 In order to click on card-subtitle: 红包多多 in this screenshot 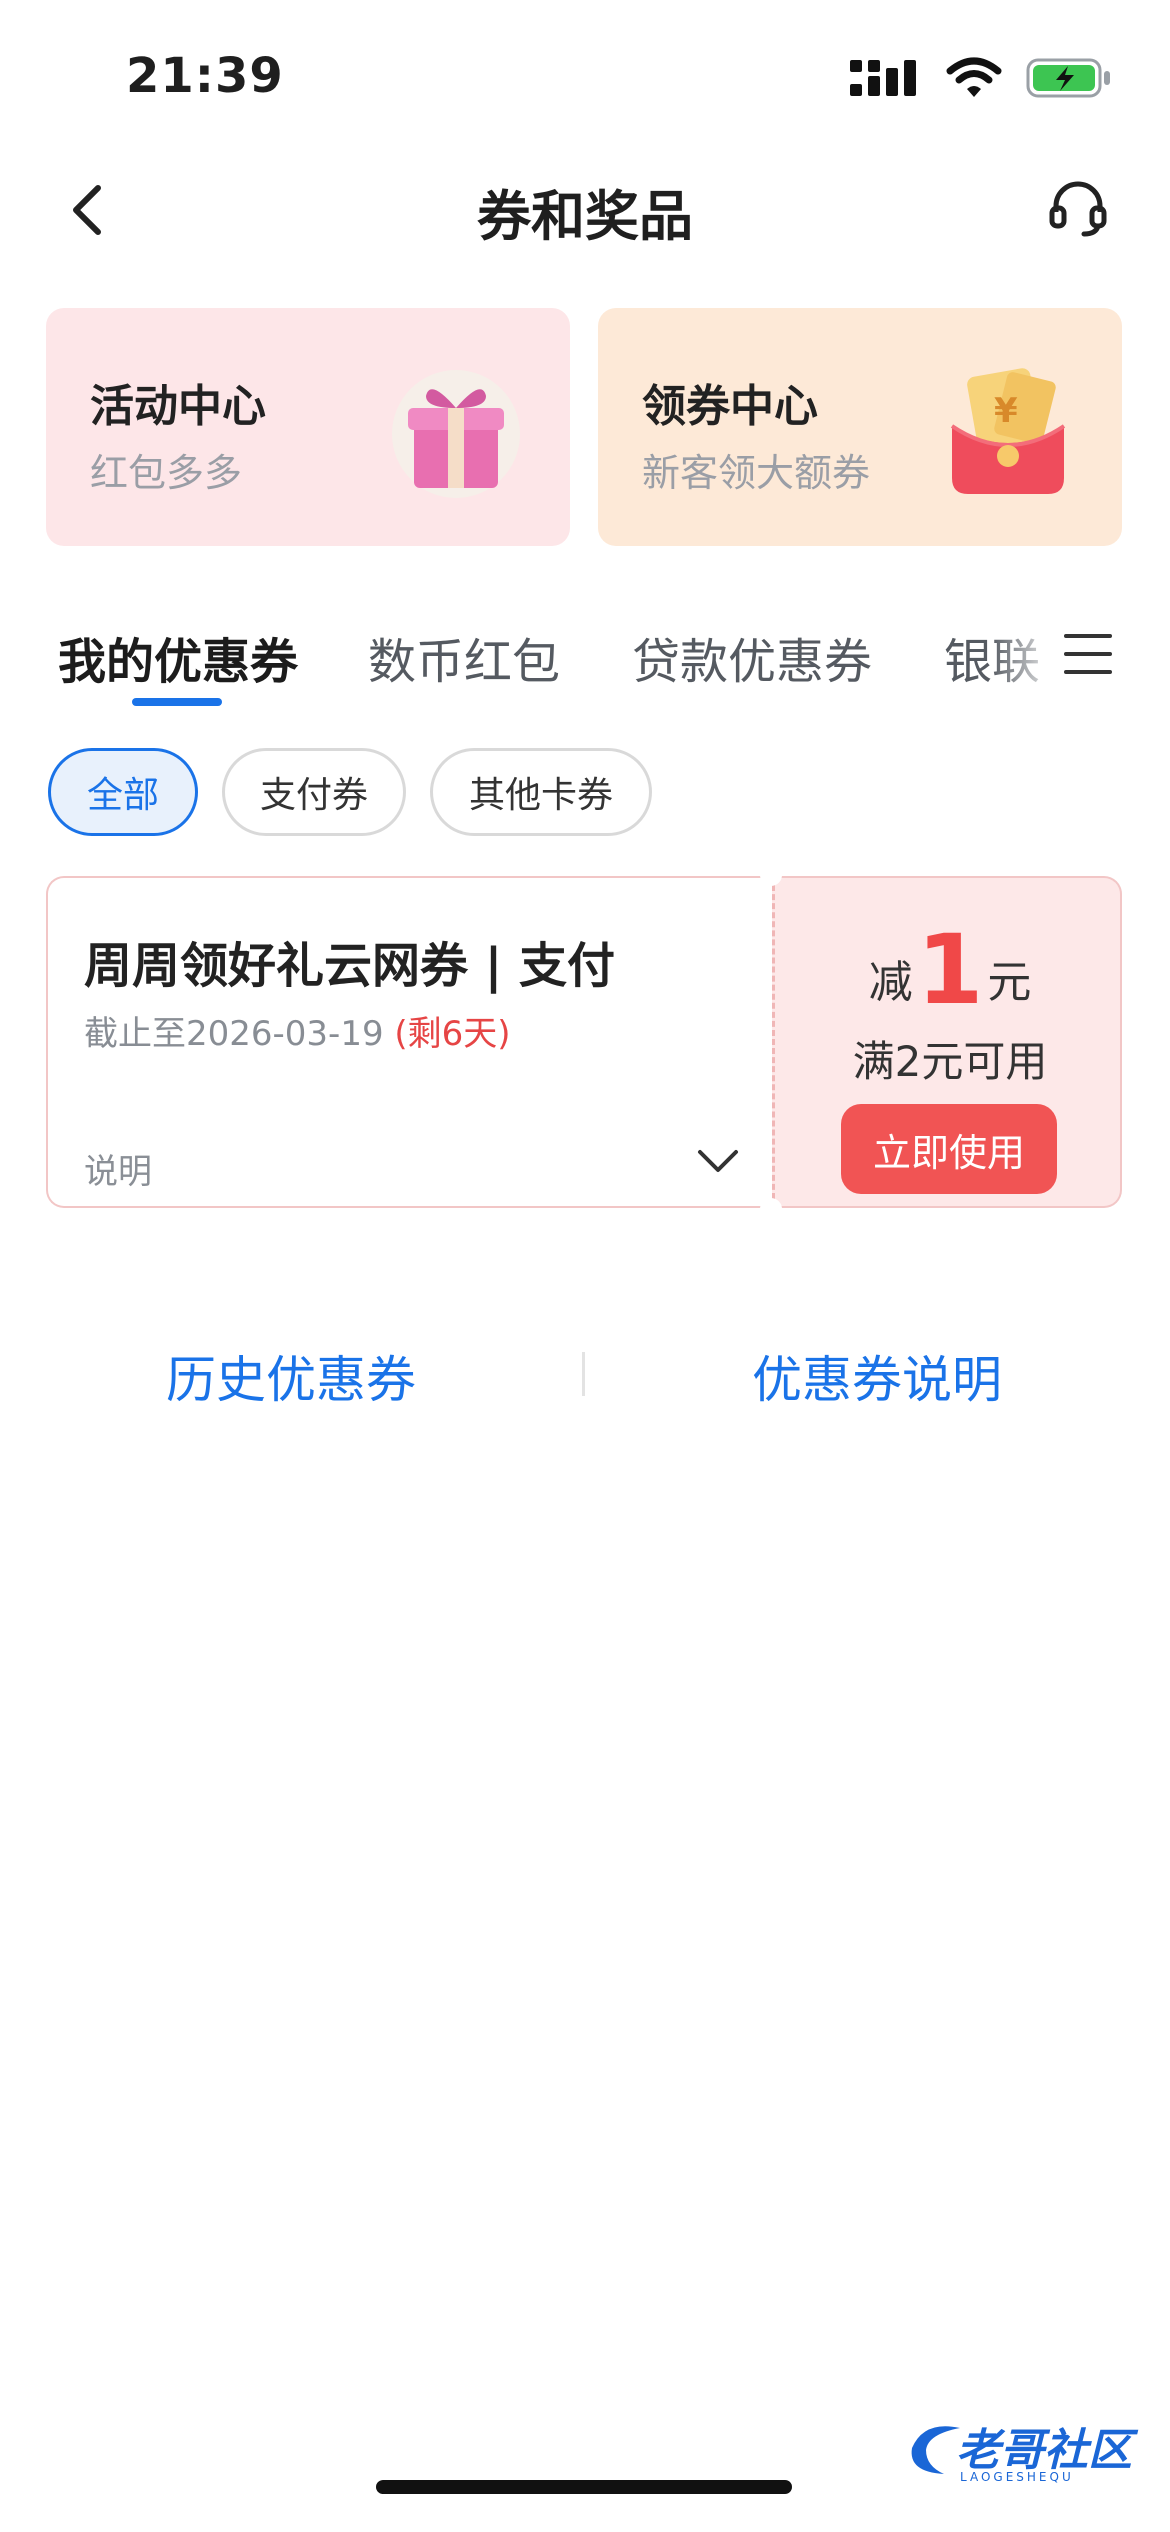, I will do `click(166, 473)`.